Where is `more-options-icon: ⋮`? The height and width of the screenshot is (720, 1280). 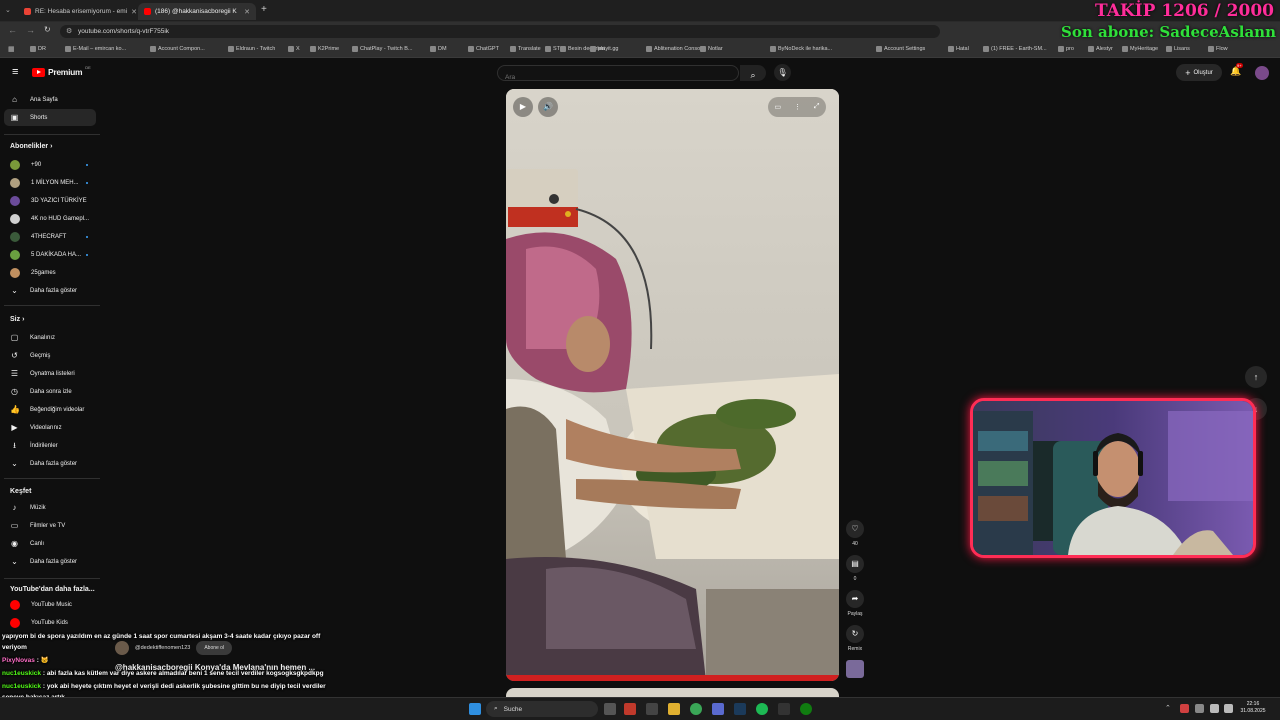 more-options-icon: ⋮ is located at coordinates (797, 107).